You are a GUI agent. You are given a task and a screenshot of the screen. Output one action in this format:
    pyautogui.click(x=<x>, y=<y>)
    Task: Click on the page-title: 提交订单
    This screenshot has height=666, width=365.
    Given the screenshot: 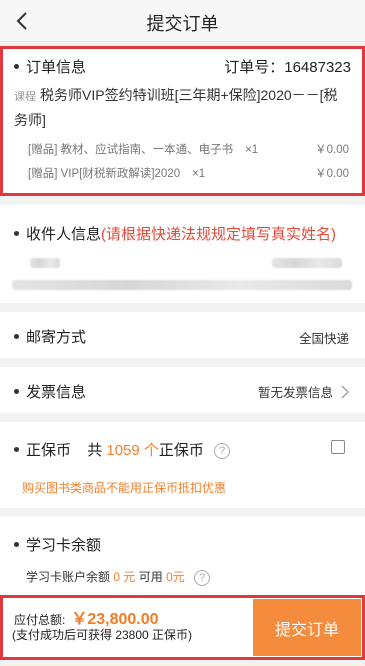 What is the action you would take?
    pyautogui.click(x=182, y=24)
    